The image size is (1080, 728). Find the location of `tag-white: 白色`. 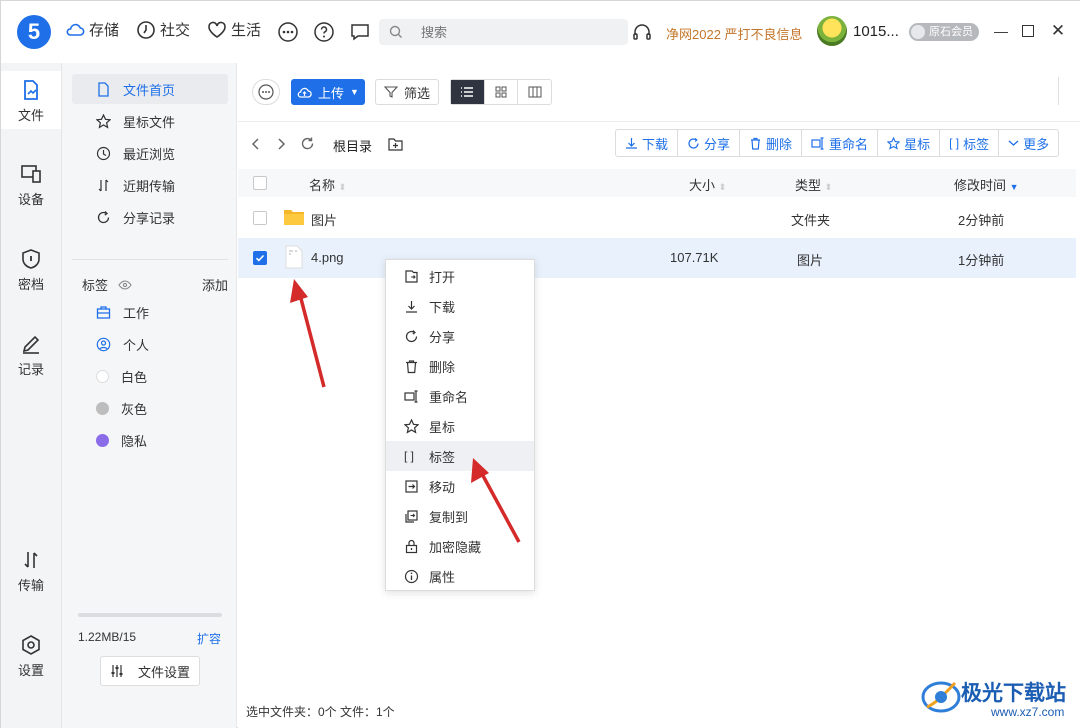

tag-white: 白色 is located at coordinates (150, 376).